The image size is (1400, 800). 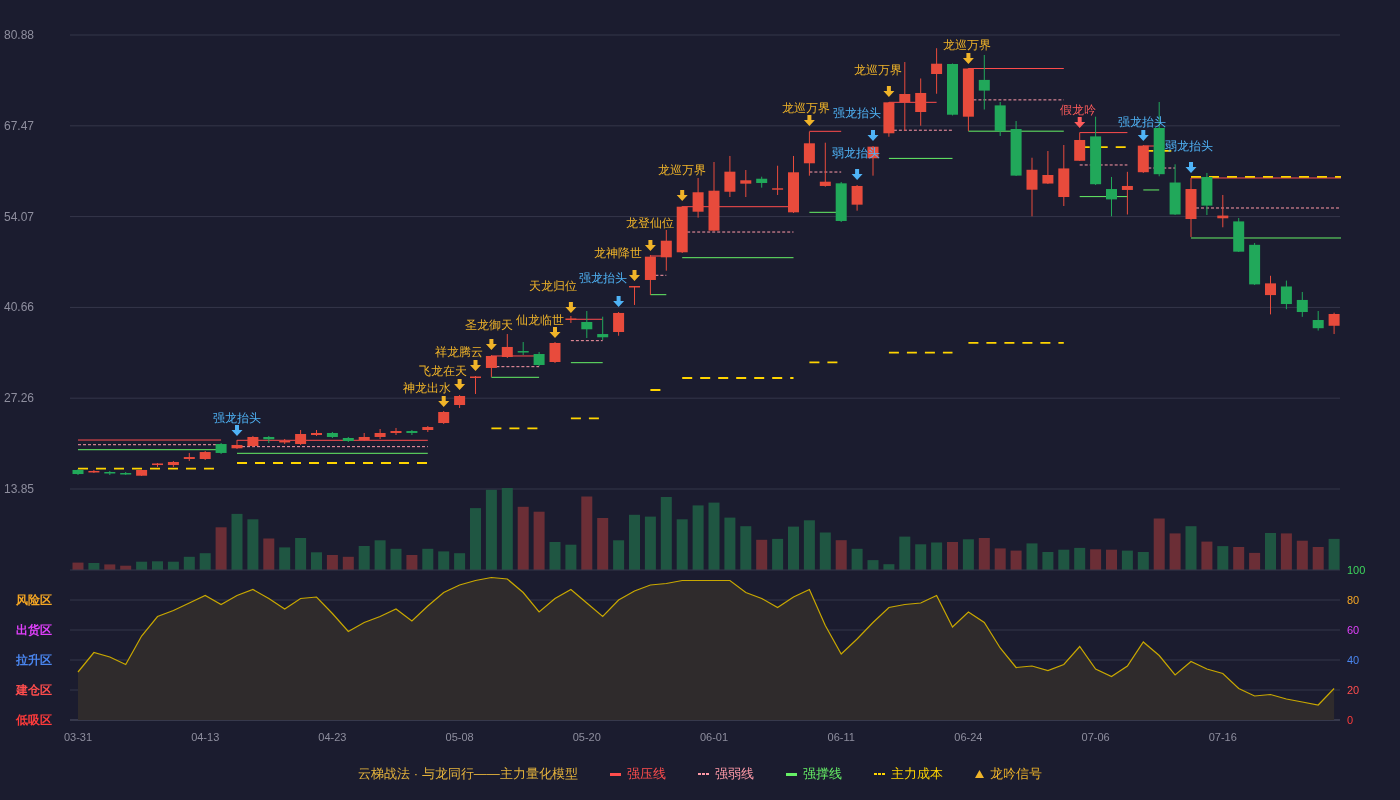 What do you see at coordinates (714, 737) in the screenshot?
I see `x-axis-label: 06-01` at bounding box center [714, 737].